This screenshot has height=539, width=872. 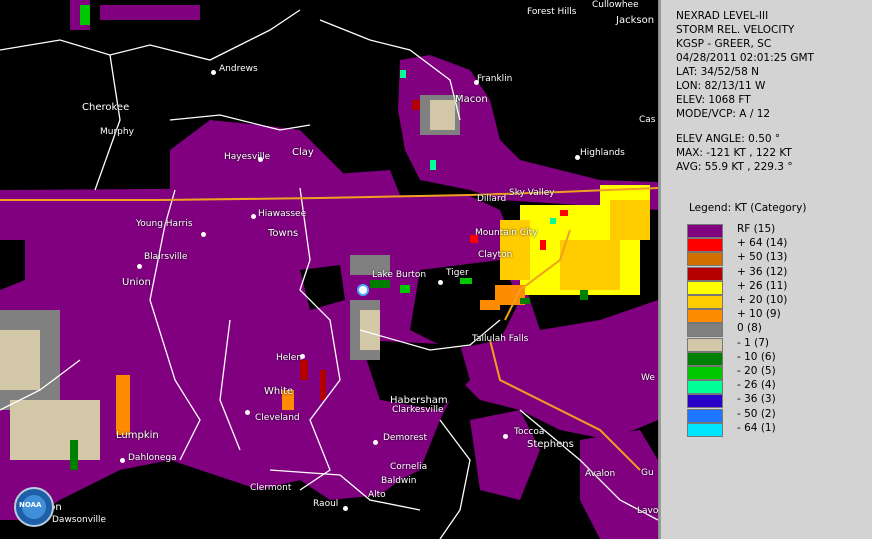 I want to click on town-label: Cornelia, so click(x=409, y=467).